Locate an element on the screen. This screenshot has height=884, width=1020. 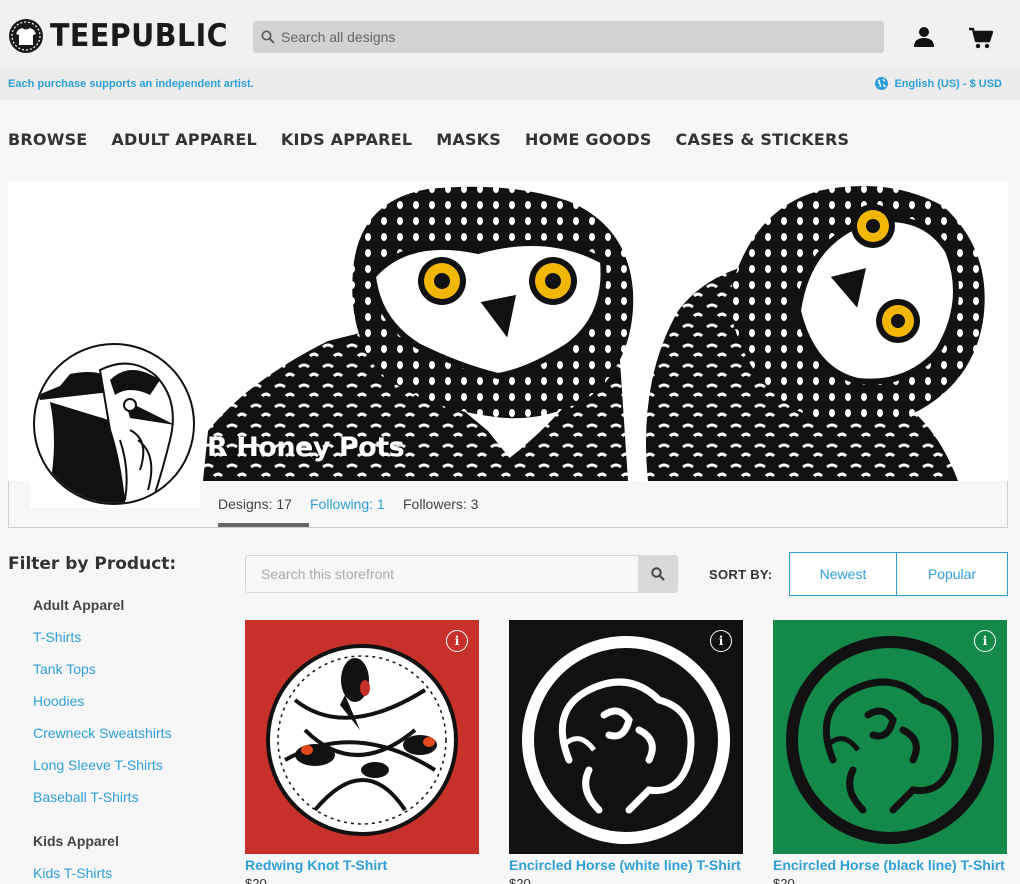
sort-popular-button: Popular is located at coordinates (952, 574).